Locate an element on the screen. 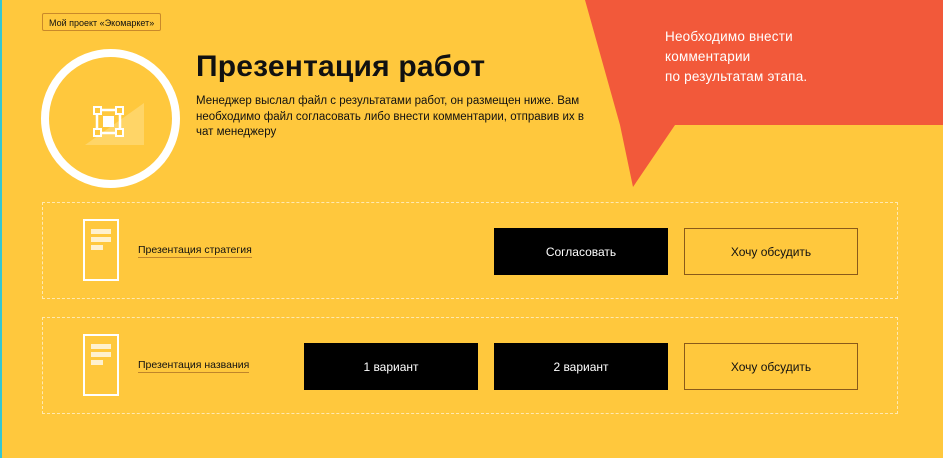  variant-1-button: 1 вариант is located at coordinates (391, 366).